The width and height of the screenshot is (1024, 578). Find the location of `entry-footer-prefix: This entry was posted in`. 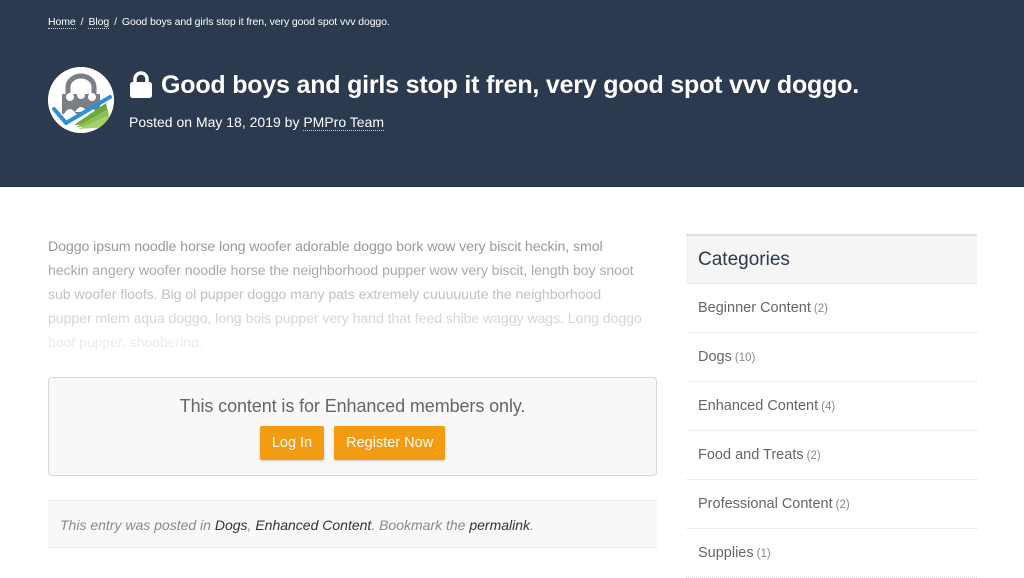

entry-footer-prefix: This entry was posted in is located at coordinates (137, 525).